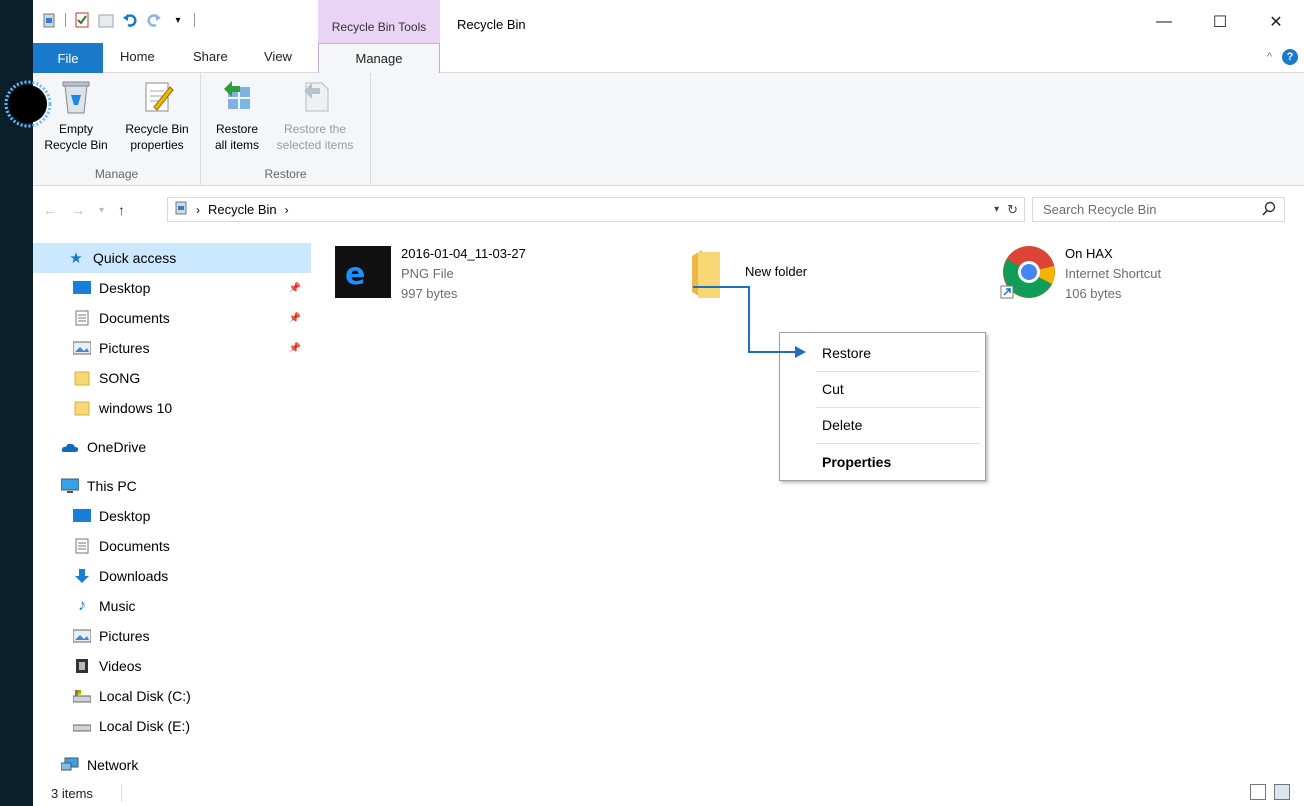  Describe the element at coordinates (178, 20) in the screenshot. I see `customize-qat-icon: ▾` at that location.